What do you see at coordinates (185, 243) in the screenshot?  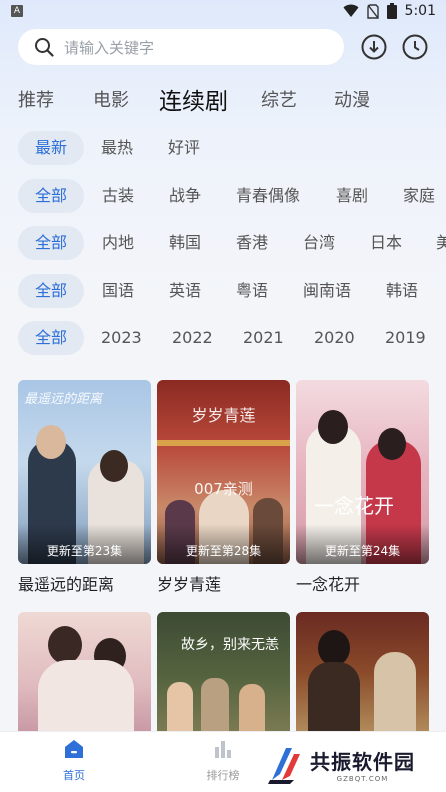 I see `region-chip: 韩国` at bounding box center [185, 243].